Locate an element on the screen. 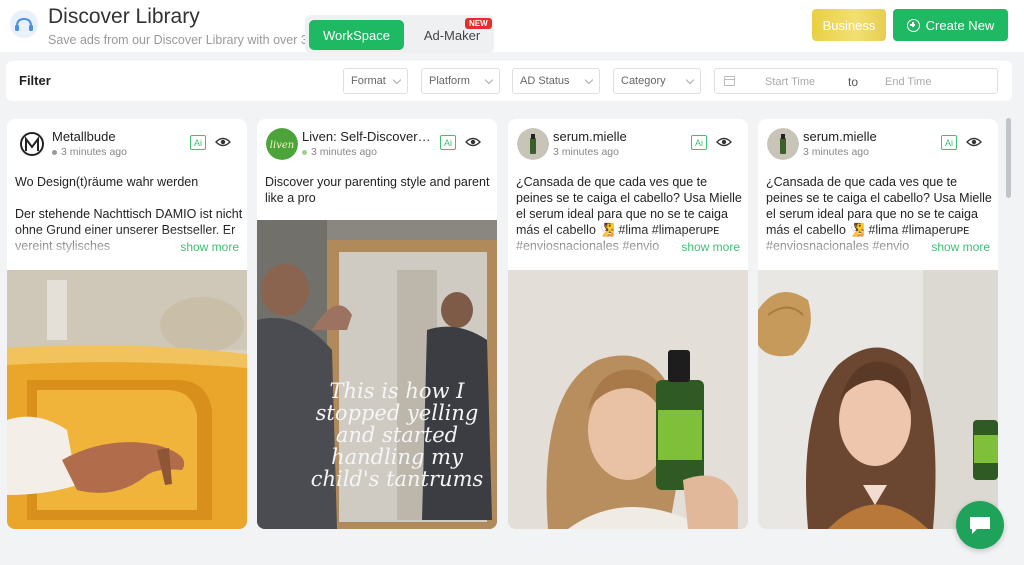 The height and width of the screenshot is (565, 1024). app-logo-icon is located at coordinates (24, 24).